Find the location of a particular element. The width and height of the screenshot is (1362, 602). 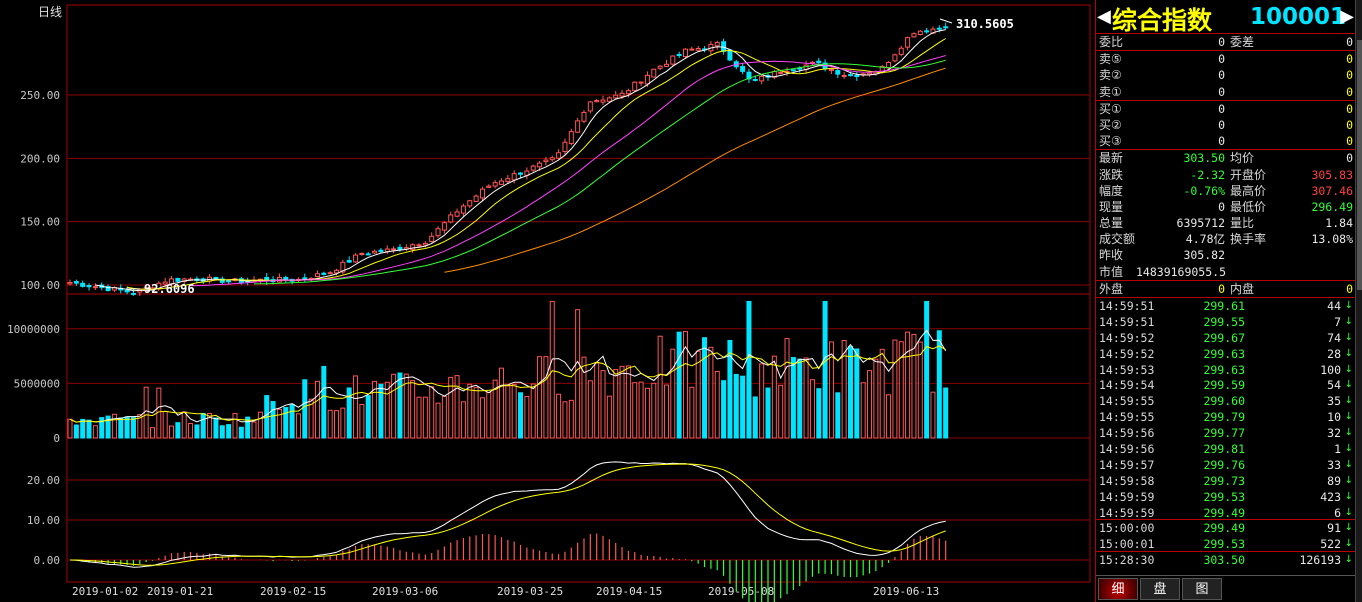

tick-time: 15:00:01 is located at coordinates (1127, 544).